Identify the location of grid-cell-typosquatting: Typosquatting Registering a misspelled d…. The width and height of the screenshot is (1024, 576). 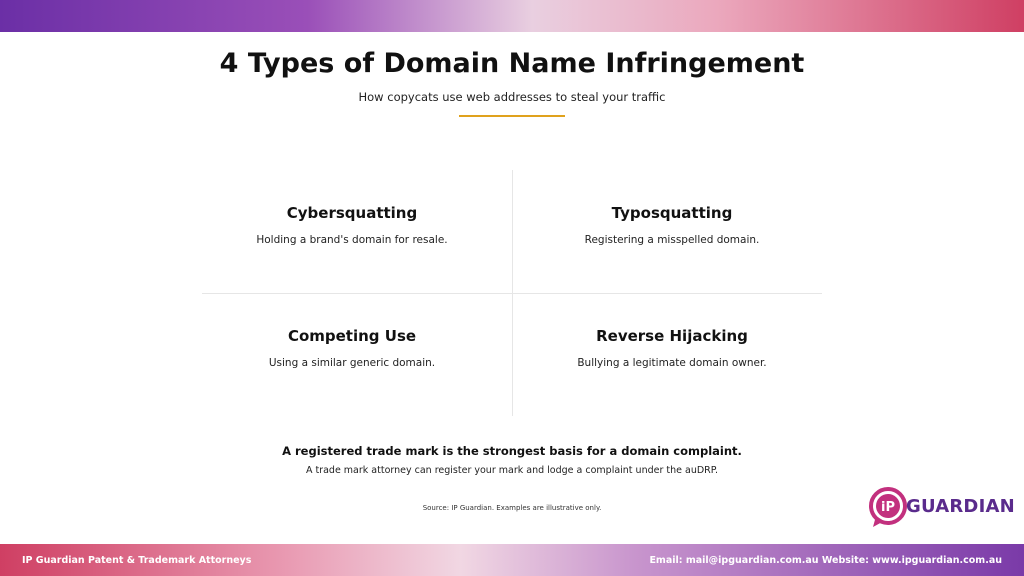
(672, 225).